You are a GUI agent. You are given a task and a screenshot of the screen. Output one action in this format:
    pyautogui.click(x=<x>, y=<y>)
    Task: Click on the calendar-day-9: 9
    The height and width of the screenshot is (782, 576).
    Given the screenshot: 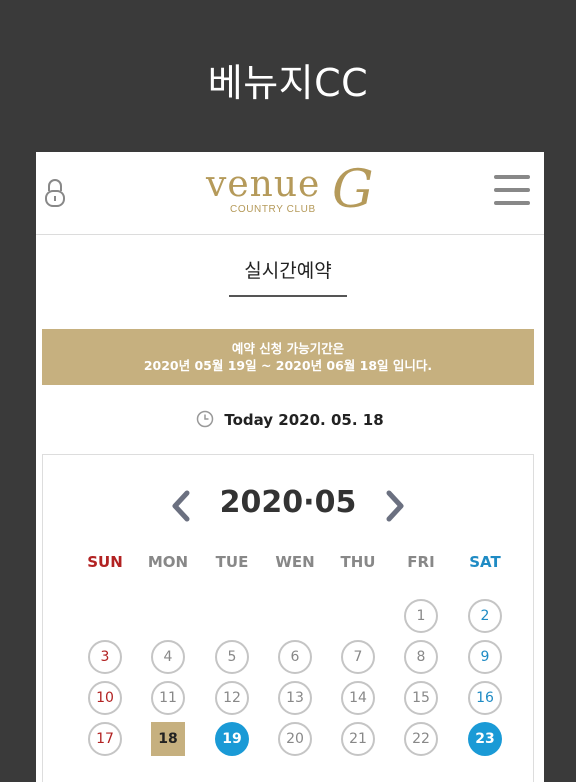 What is the action you would take?
    pyautogui.click(x=485, y=657)
    